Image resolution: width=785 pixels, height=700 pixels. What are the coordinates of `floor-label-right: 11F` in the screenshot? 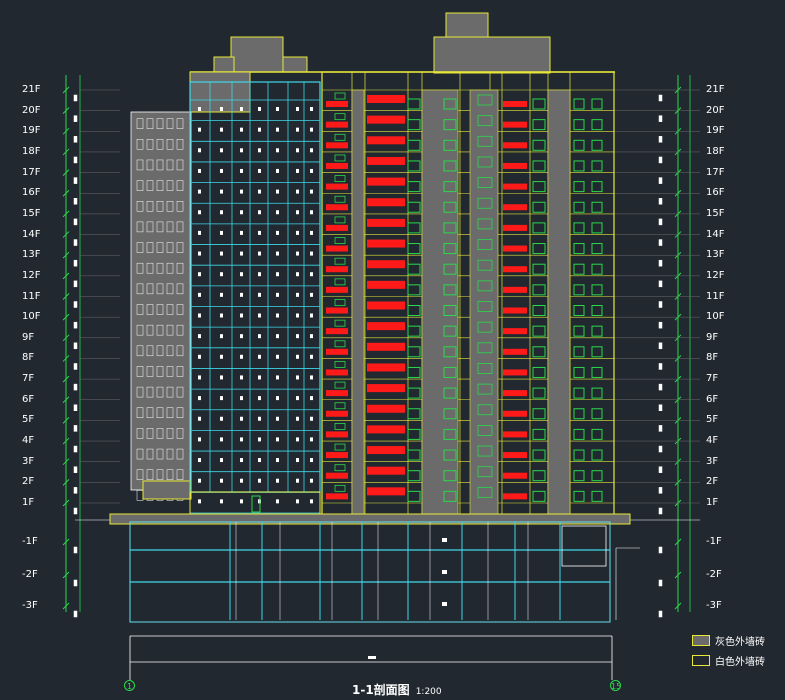 It's located at (715, 296).